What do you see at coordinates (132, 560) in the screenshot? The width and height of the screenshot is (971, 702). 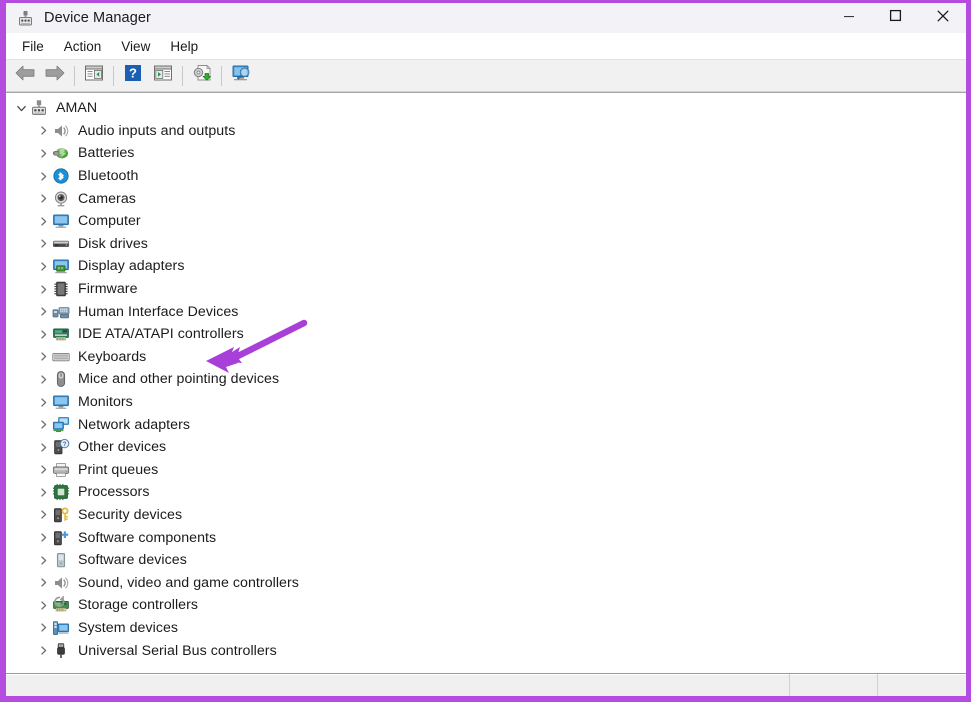 I see `tree-item-label: Software devices` at bounding box center [132, 560].